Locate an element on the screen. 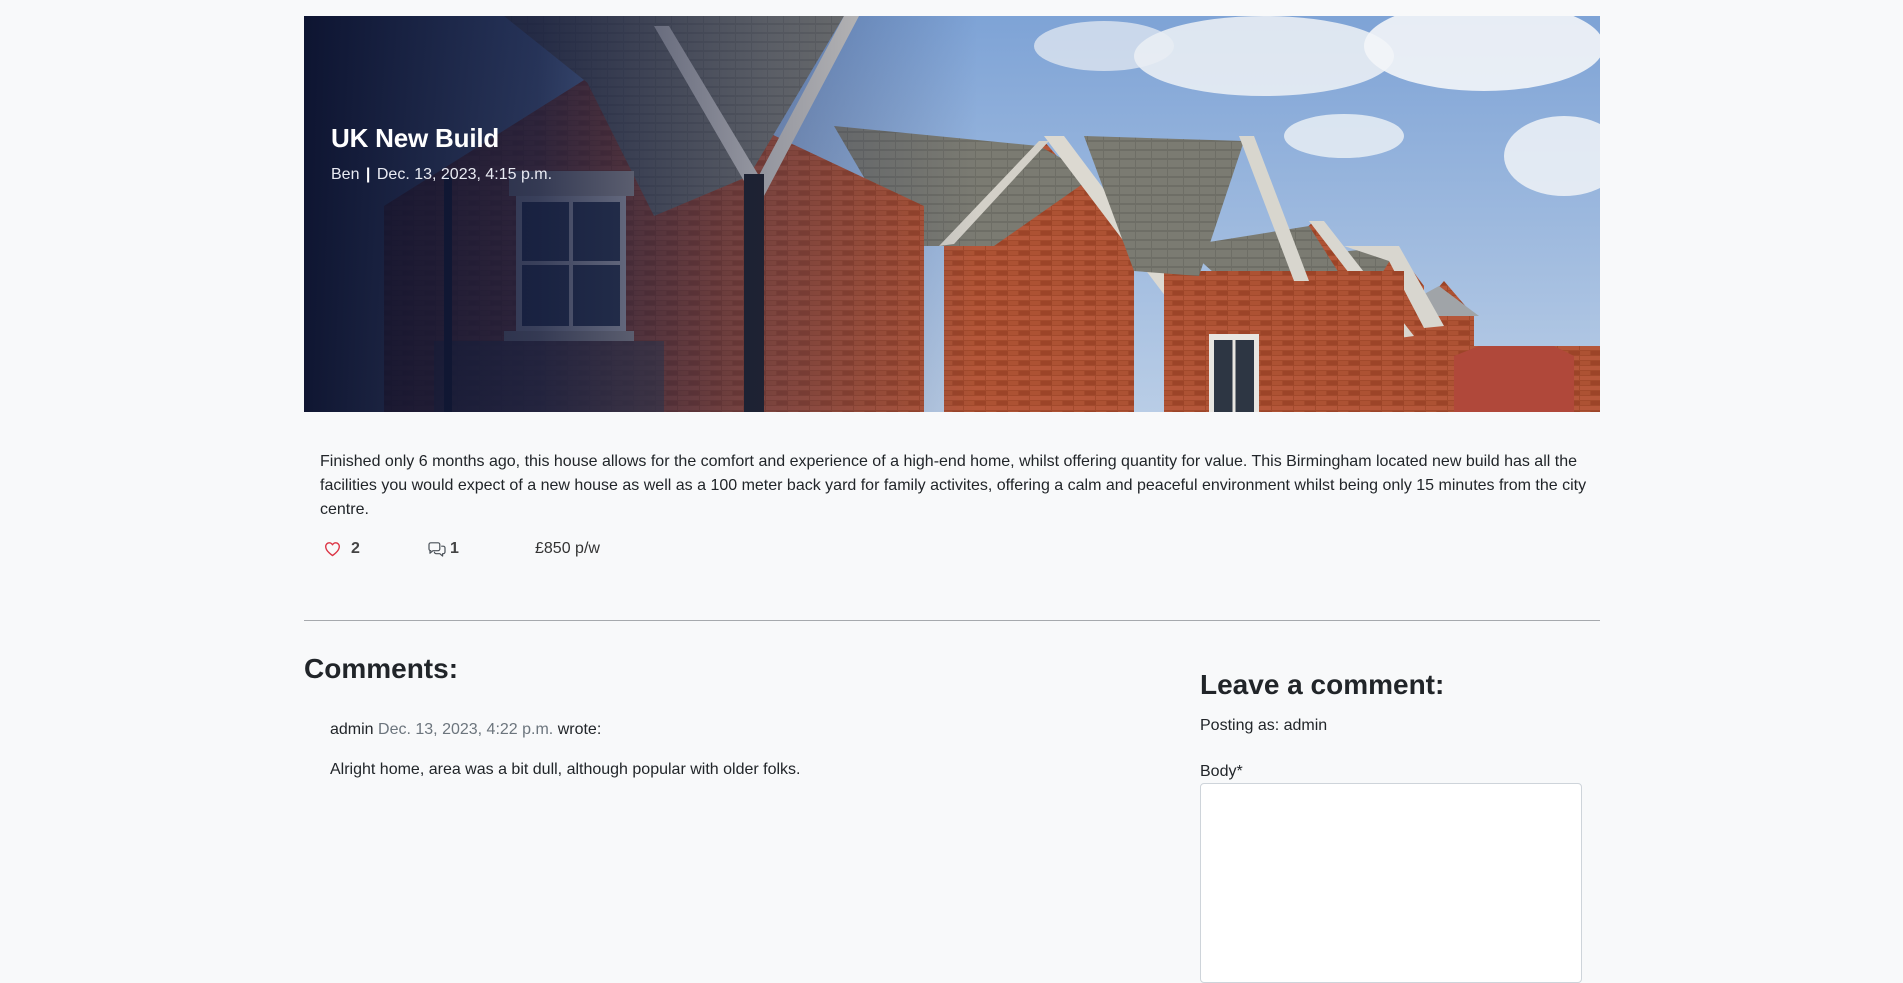 The height and width of the screenshot is (983, 1903). post-date: Dec. 13, 2023, 4:15 p.m. is located at coordinates (464, 174).